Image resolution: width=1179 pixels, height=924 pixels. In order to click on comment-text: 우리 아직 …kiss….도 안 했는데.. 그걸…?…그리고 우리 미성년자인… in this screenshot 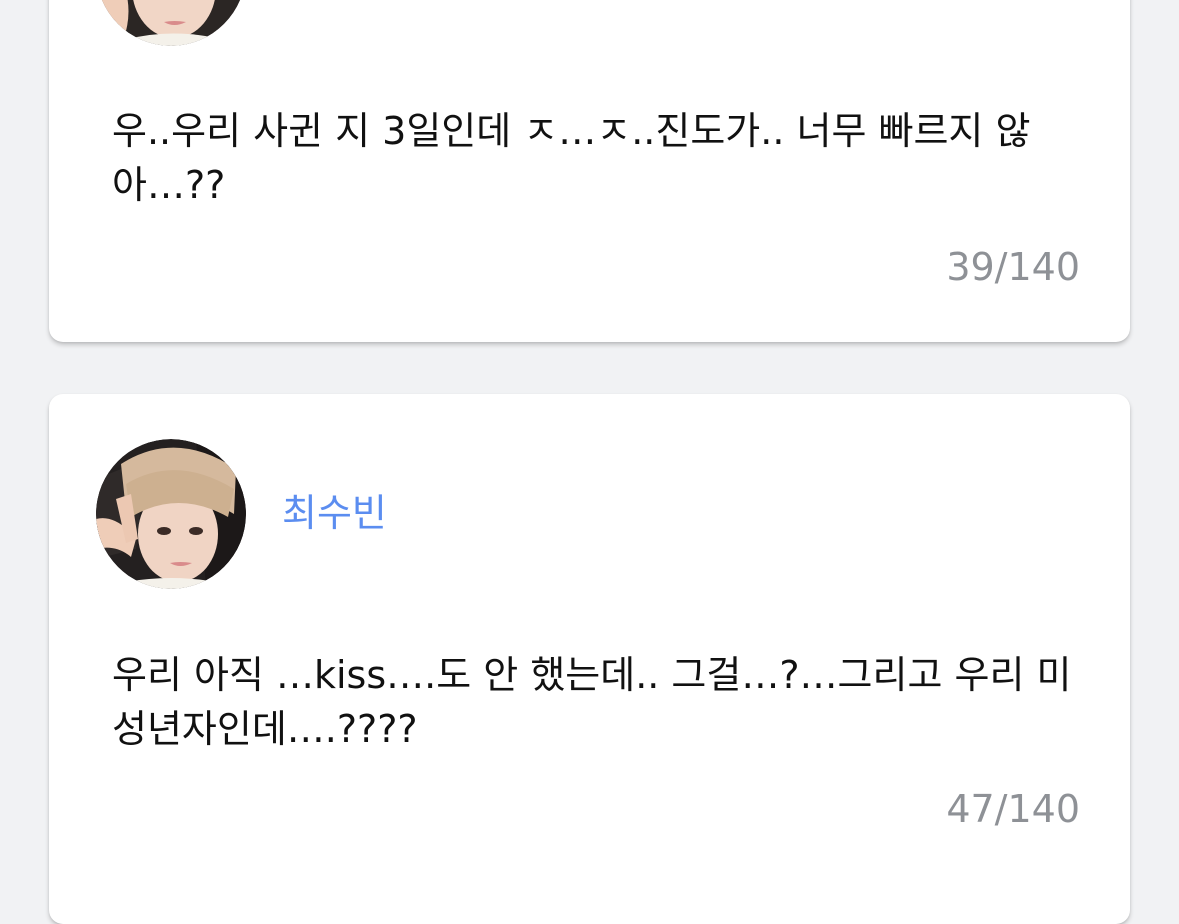, I will do `click(592, 702)`.